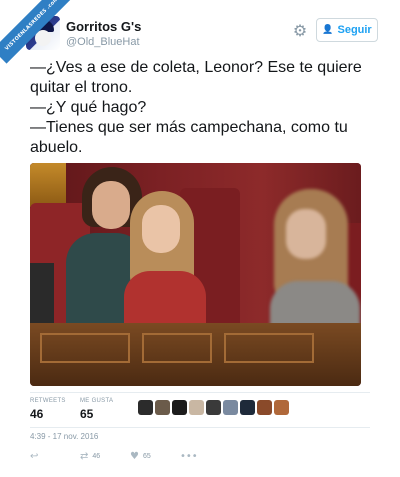 The height and width of the screenshot is (477, 400). I want to click on likes-count: 65, so click(87, 414).